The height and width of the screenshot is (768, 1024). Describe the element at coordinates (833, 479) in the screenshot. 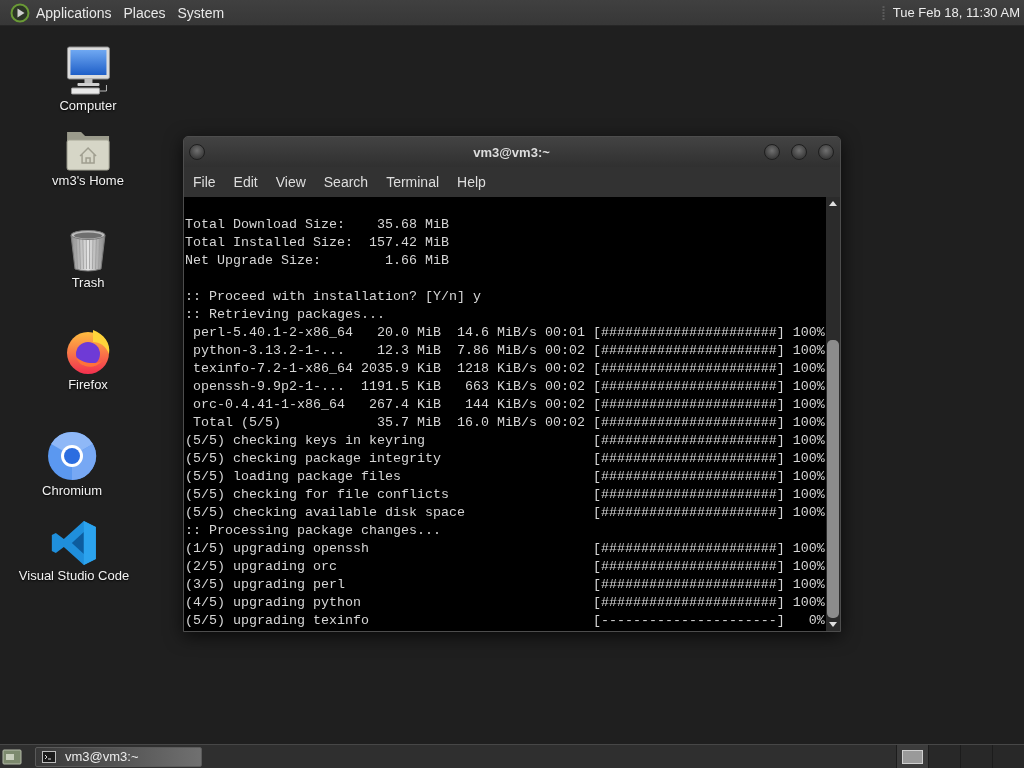

I see `scrollbar-thumb` at that location.